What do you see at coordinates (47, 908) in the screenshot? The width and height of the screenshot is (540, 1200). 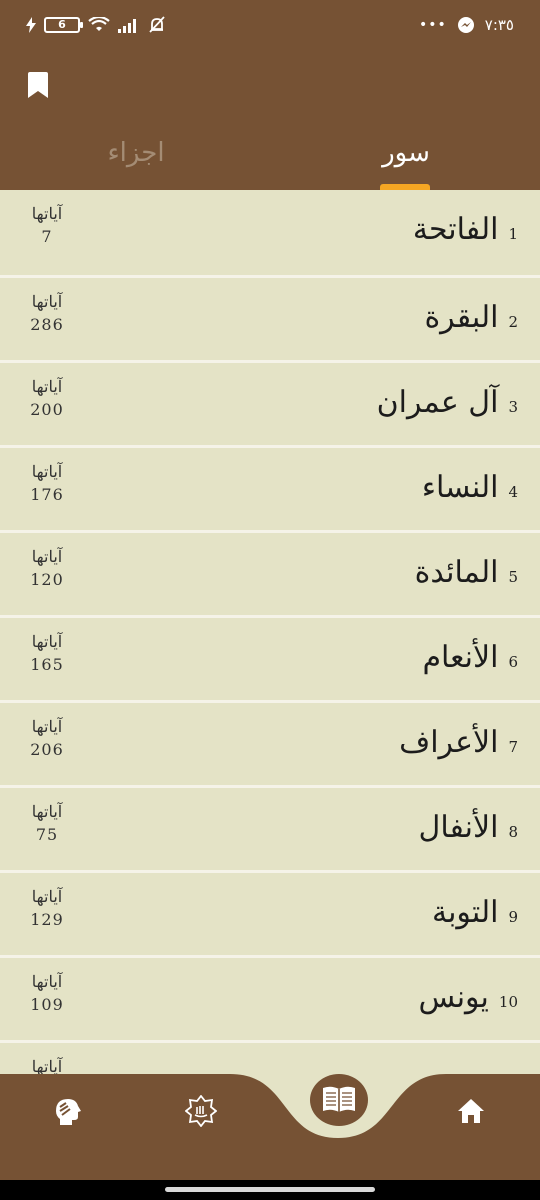 I see `ayat-info: آياتها 129` at bounding box center [47, 908].